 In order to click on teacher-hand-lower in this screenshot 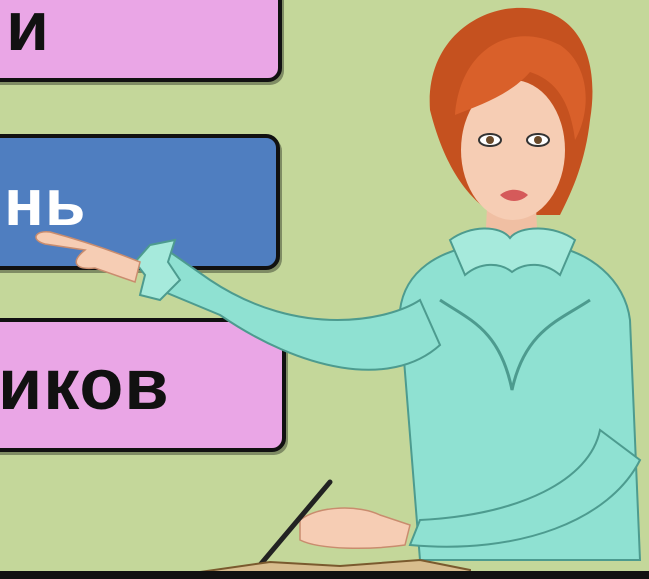, I will do `click(355, 528)`.